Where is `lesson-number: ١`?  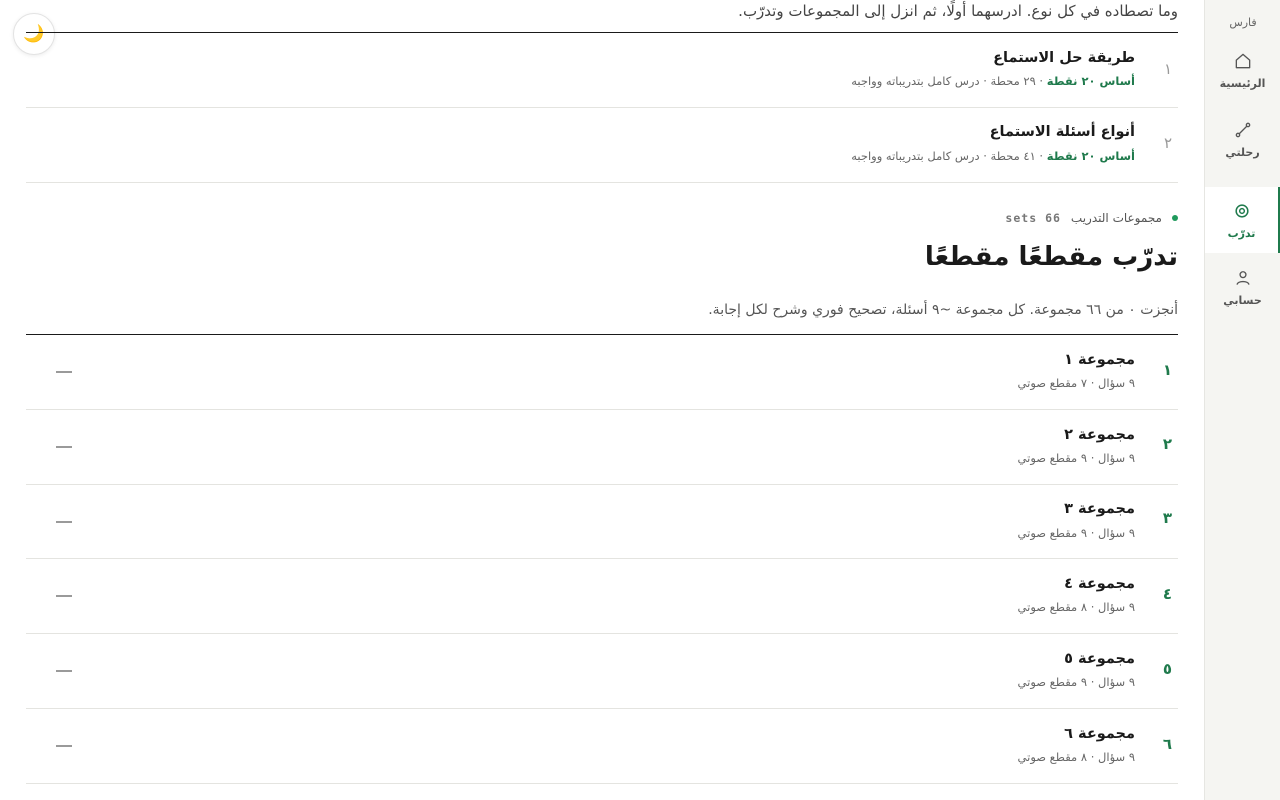 lesson-number: ١ is located at coordinates (1167, 69).